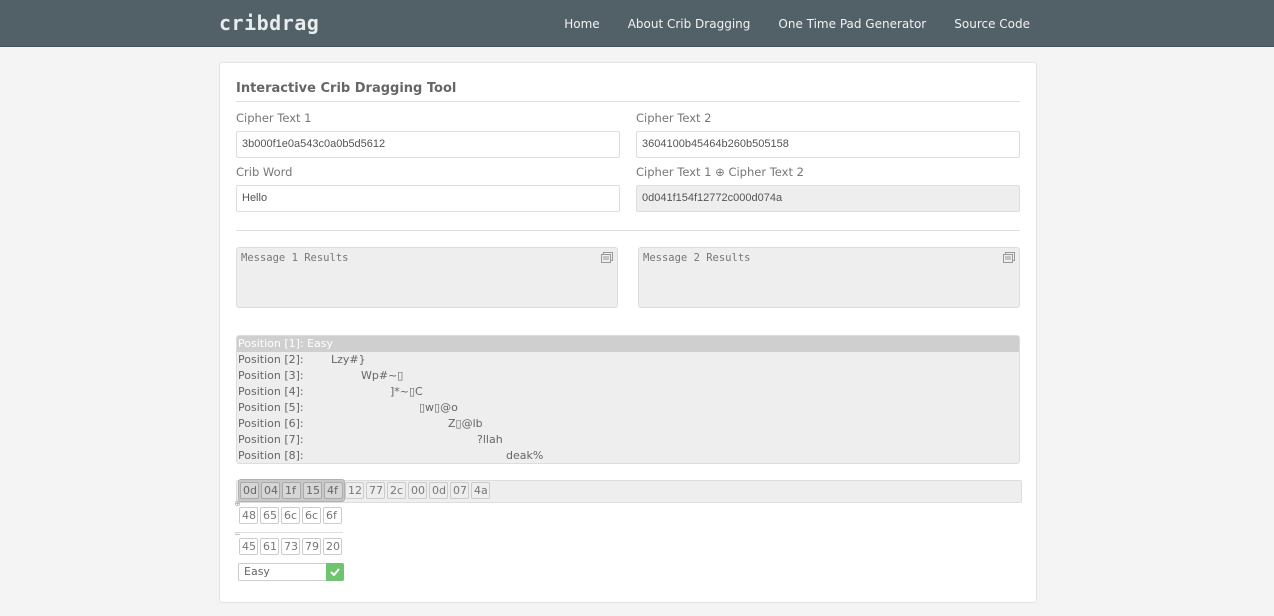 This screenshot has height=616, width=1274. What do you see at coordinates (332, 546) in the screenshot?
I see `result-byte: 20` at bounding box center [332, 546].